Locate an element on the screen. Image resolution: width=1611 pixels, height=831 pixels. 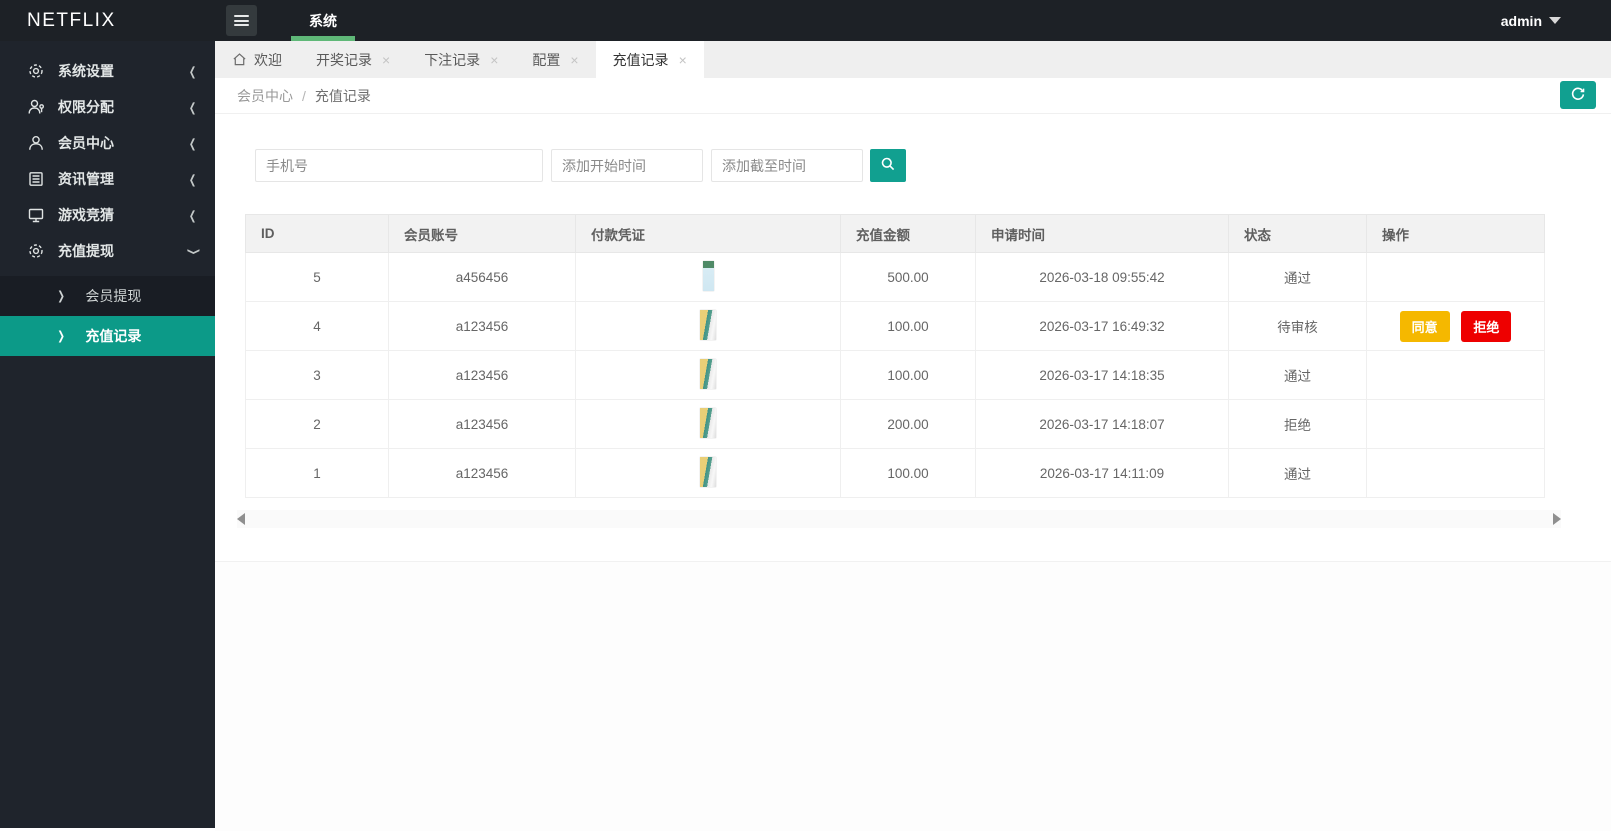
hamburger-icon is located at coordinates (241, 21).